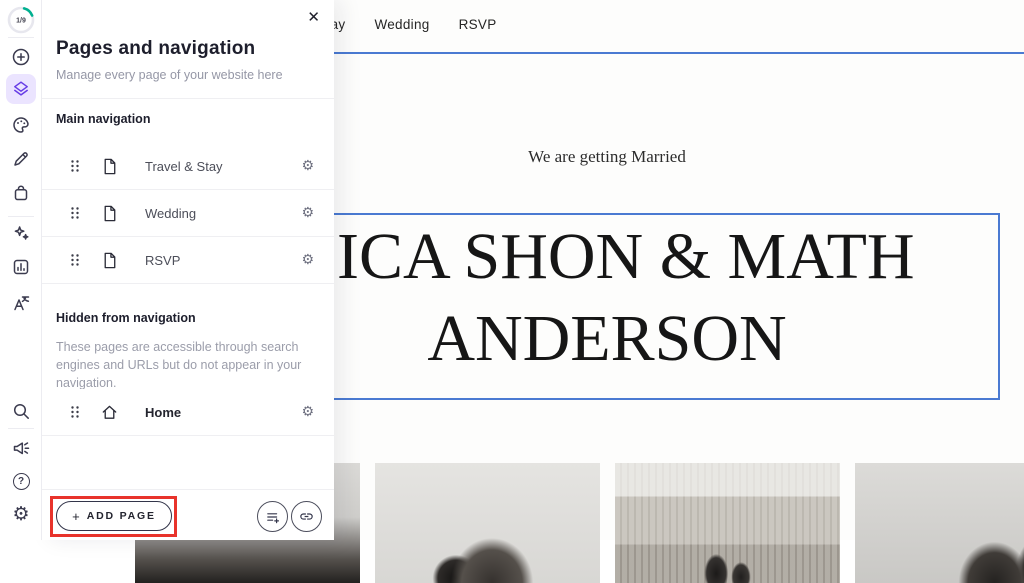  I want to click on pages-button, so click(21, 89).